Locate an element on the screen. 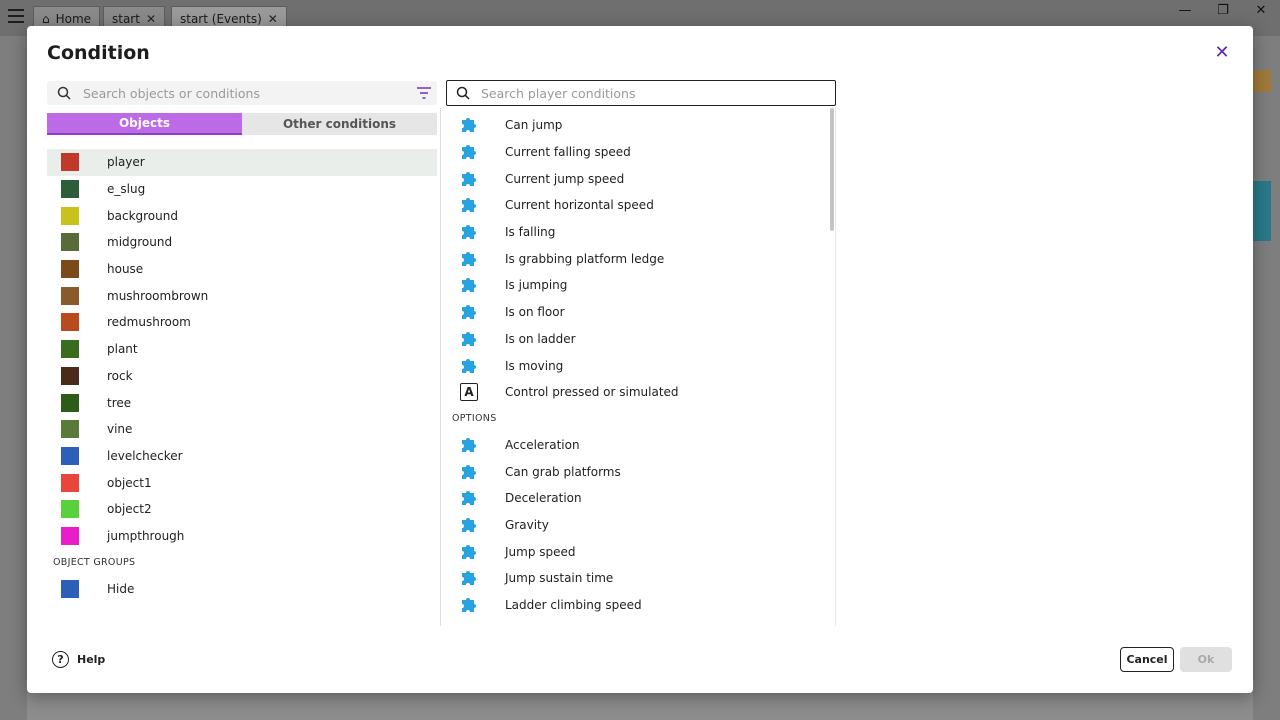 The height and width of the screenshot is (720, 1280). condition-label: Ladder climbing speed is located at coordinates (573, 605).